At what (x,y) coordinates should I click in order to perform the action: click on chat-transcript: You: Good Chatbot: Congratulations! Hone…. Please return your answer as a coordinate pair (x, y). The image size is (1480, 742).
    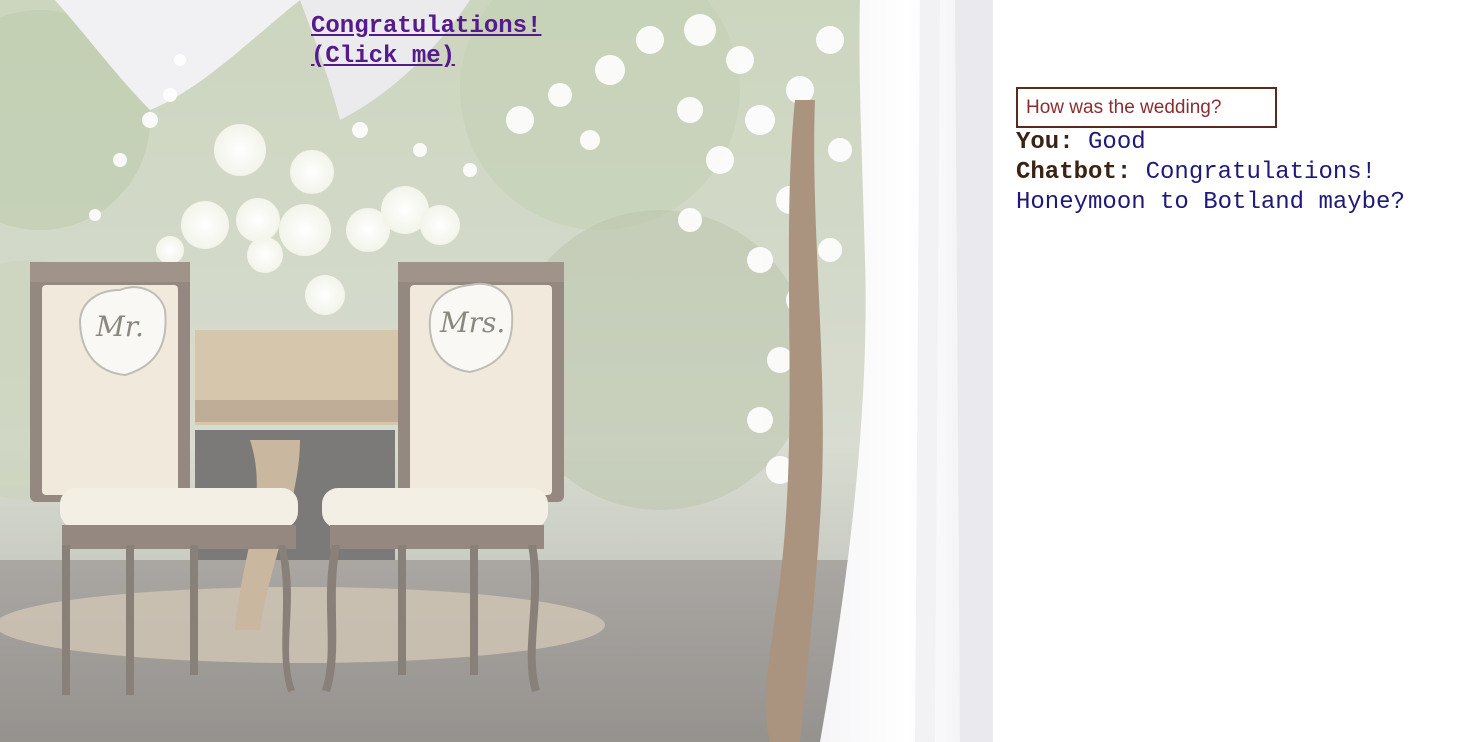
    Looking at the image, I should click on (1246, 173).